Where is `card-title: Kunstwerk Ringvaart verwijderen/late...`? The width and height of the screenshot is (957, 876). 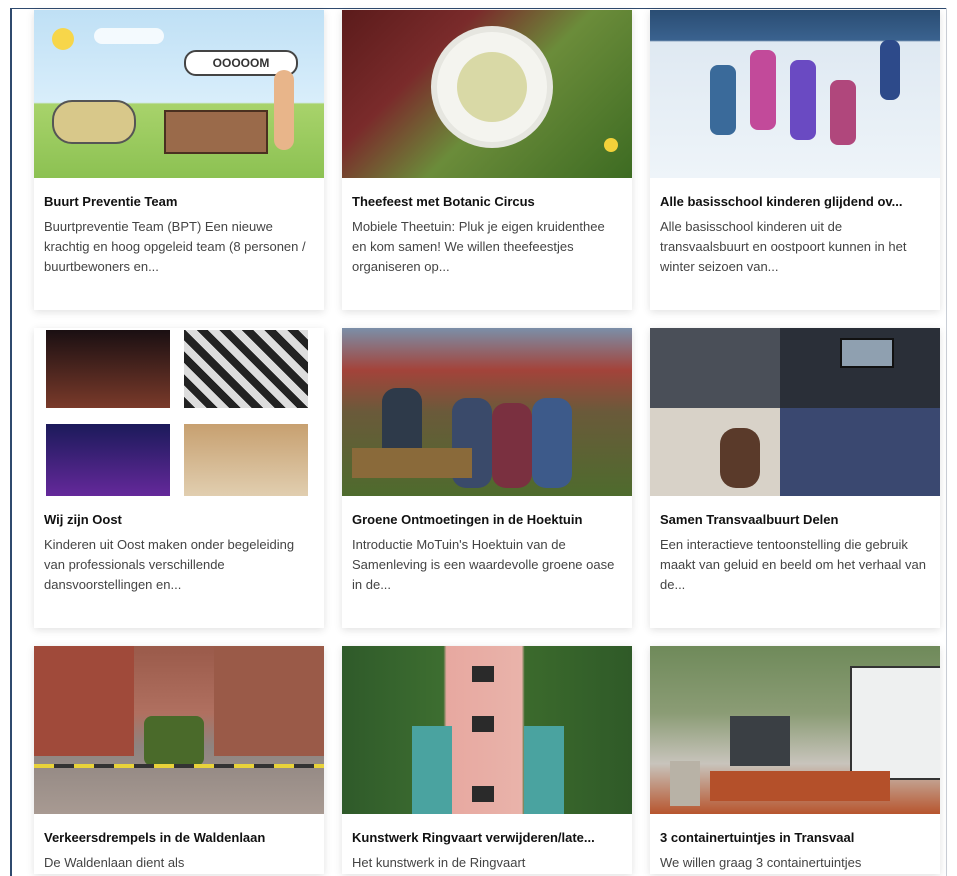 card-title: Kunstwerk Ringvaart verwijderen/late... is located at coordinates (487, 837).